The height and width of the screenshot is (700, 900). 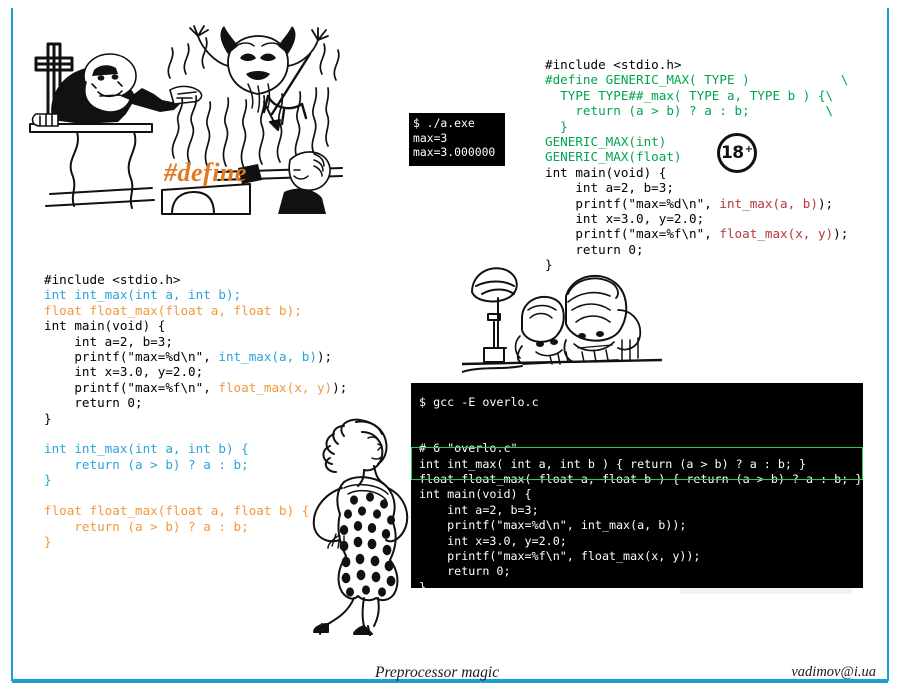 I want to click on badge-number: 18, so click(x=732, y=152).